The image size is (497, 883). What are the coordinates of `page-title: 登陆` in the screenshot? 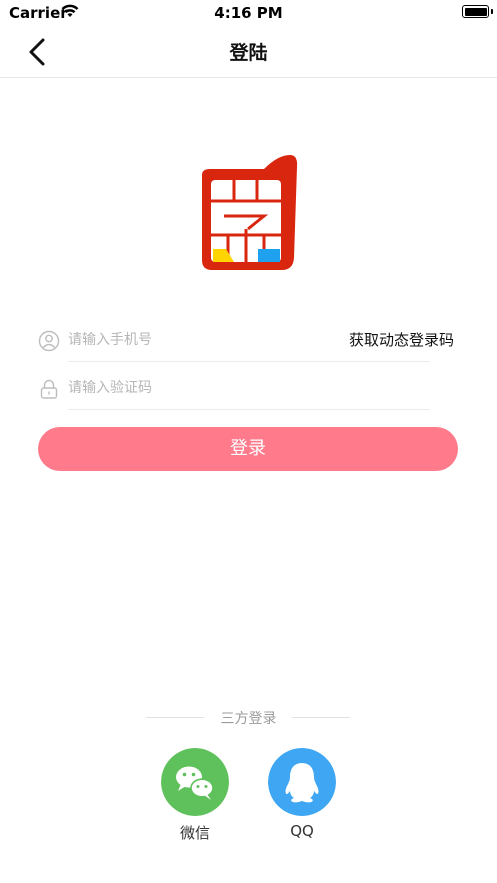 It's located at (248, 53).